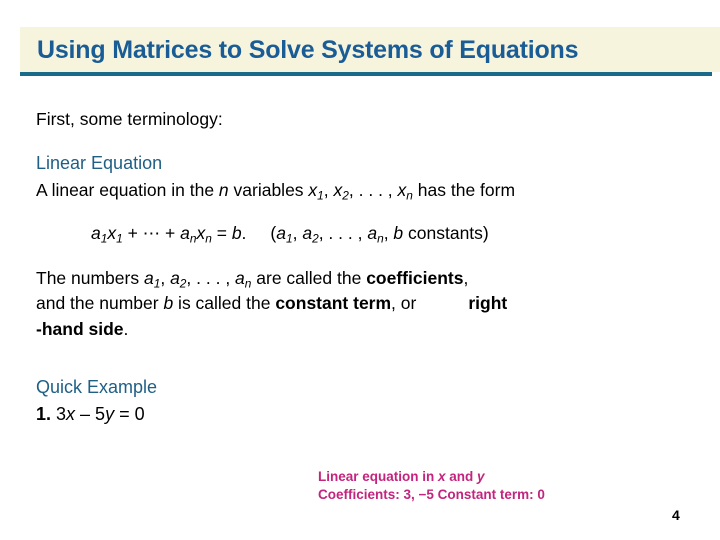 Image resolution: width=720 pixels, height=540 pixels. What do you see at coordinates (398, 232) in the screenshot?
I see `const-b-2: b` at bounding box center [398, 232].